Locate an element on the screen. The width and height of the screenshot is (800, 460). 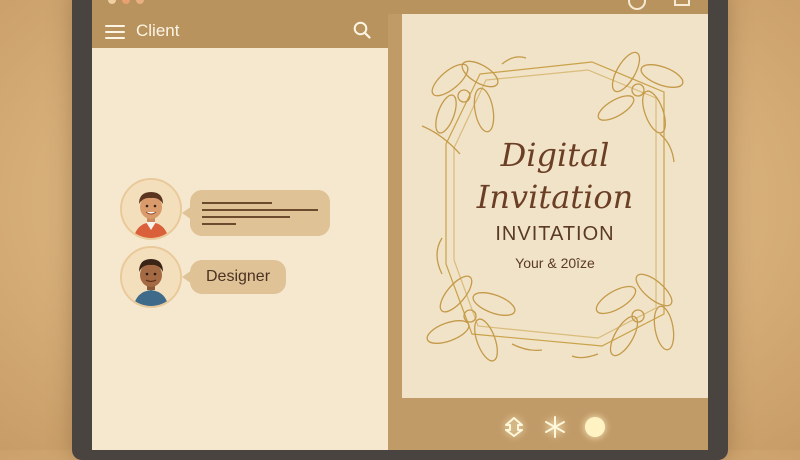
flower-bottom-right is located at coordinates (623, 316).